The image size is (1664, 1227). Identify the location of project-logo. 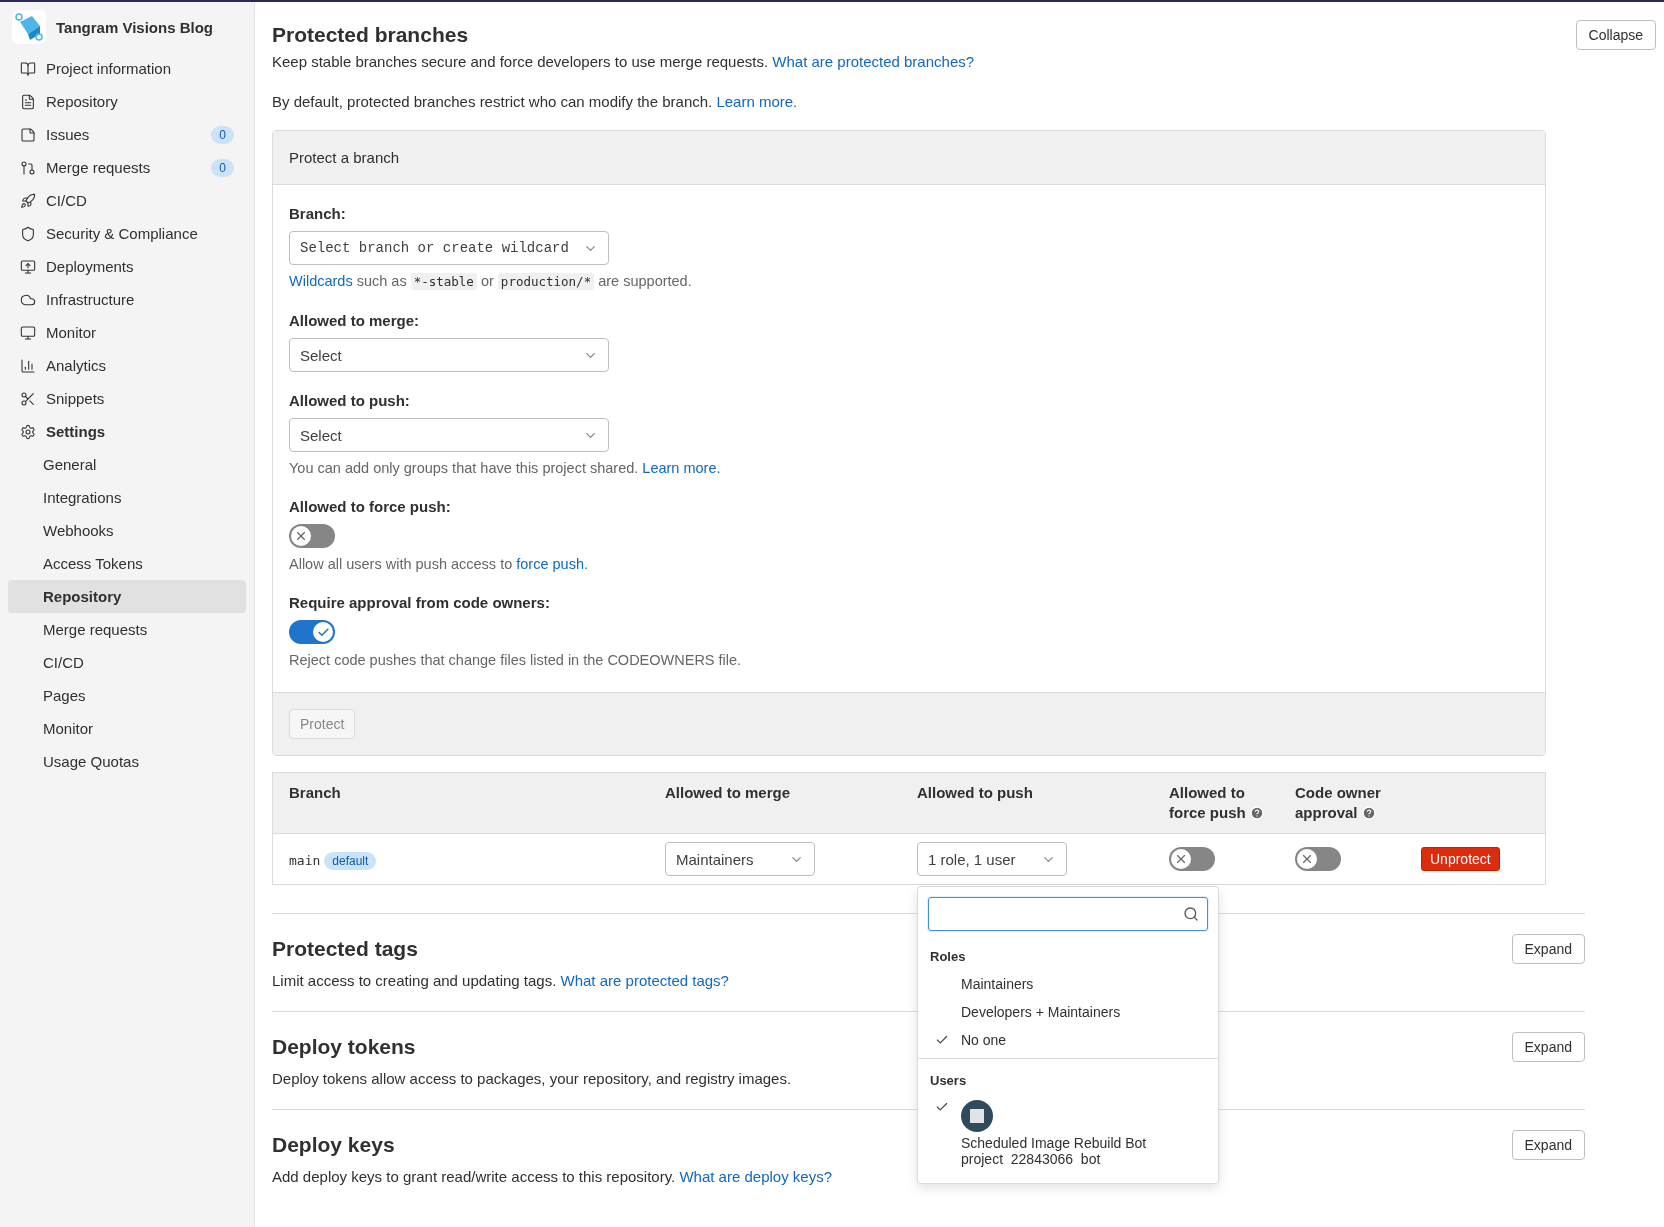
(29, 27).